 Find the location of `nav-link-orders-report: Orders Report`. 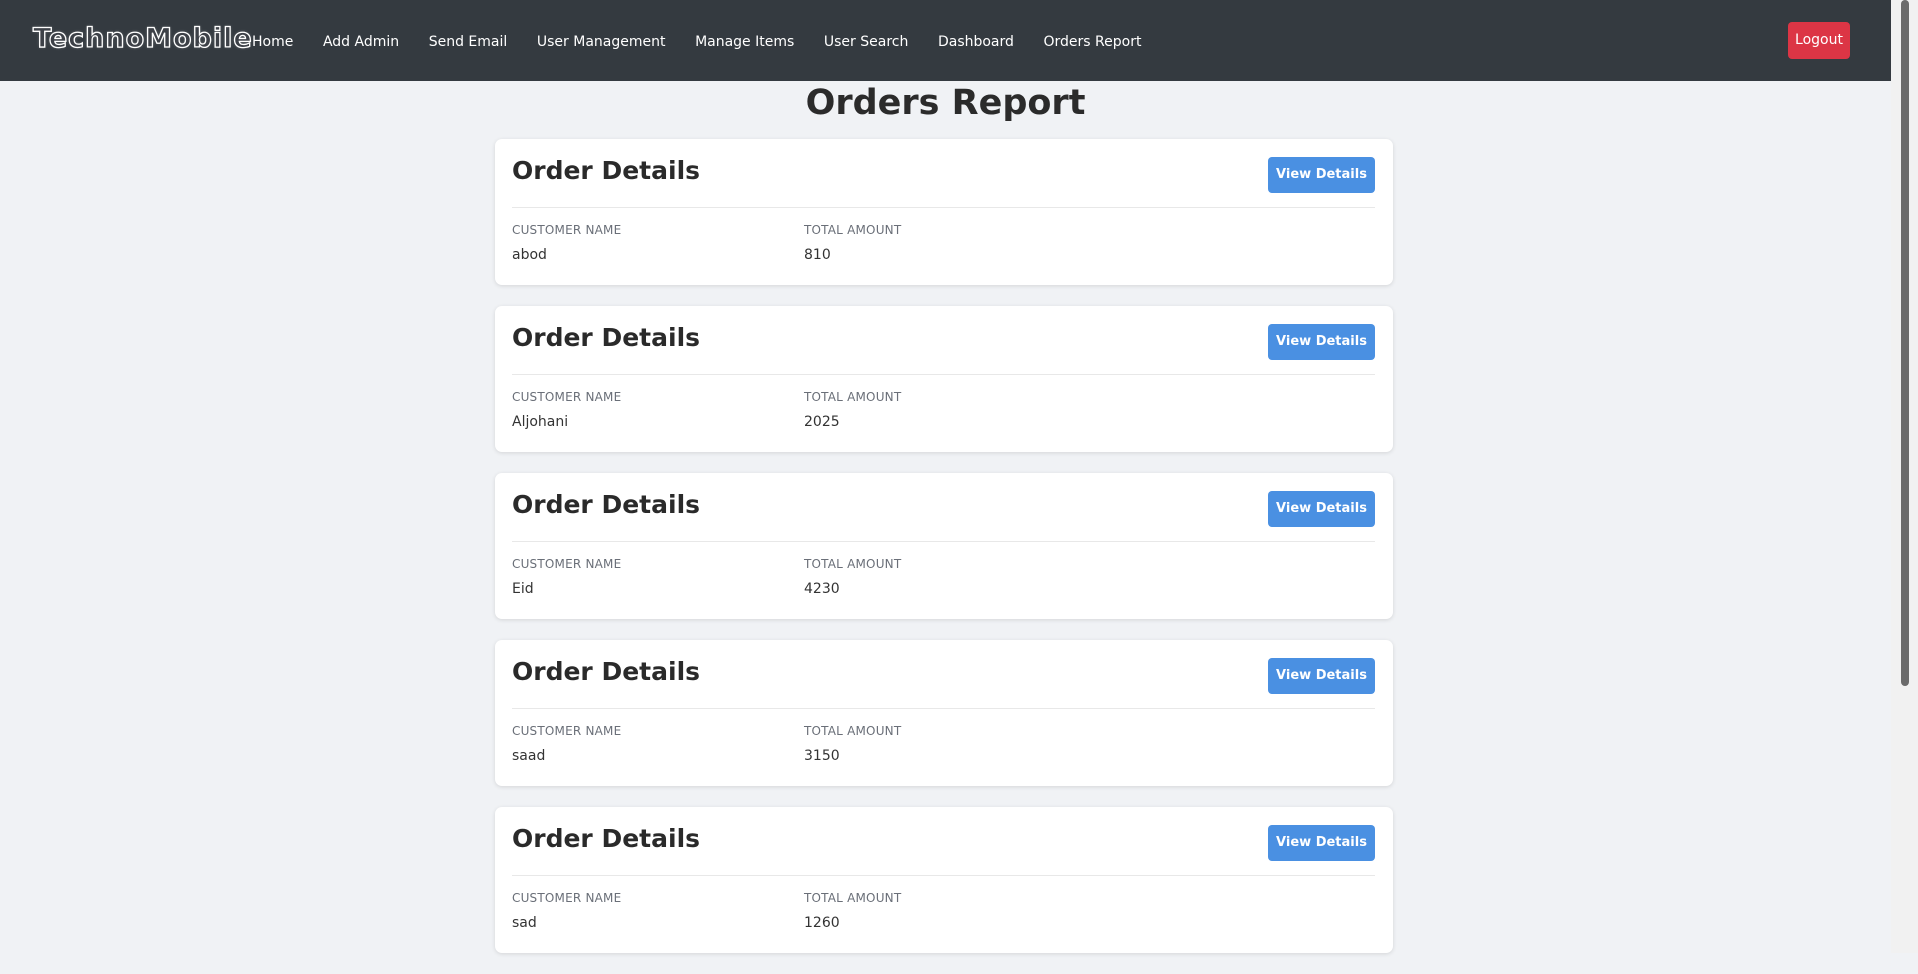

nav-link-orders-report: Orders Report is located at coordinates (1093, 42).